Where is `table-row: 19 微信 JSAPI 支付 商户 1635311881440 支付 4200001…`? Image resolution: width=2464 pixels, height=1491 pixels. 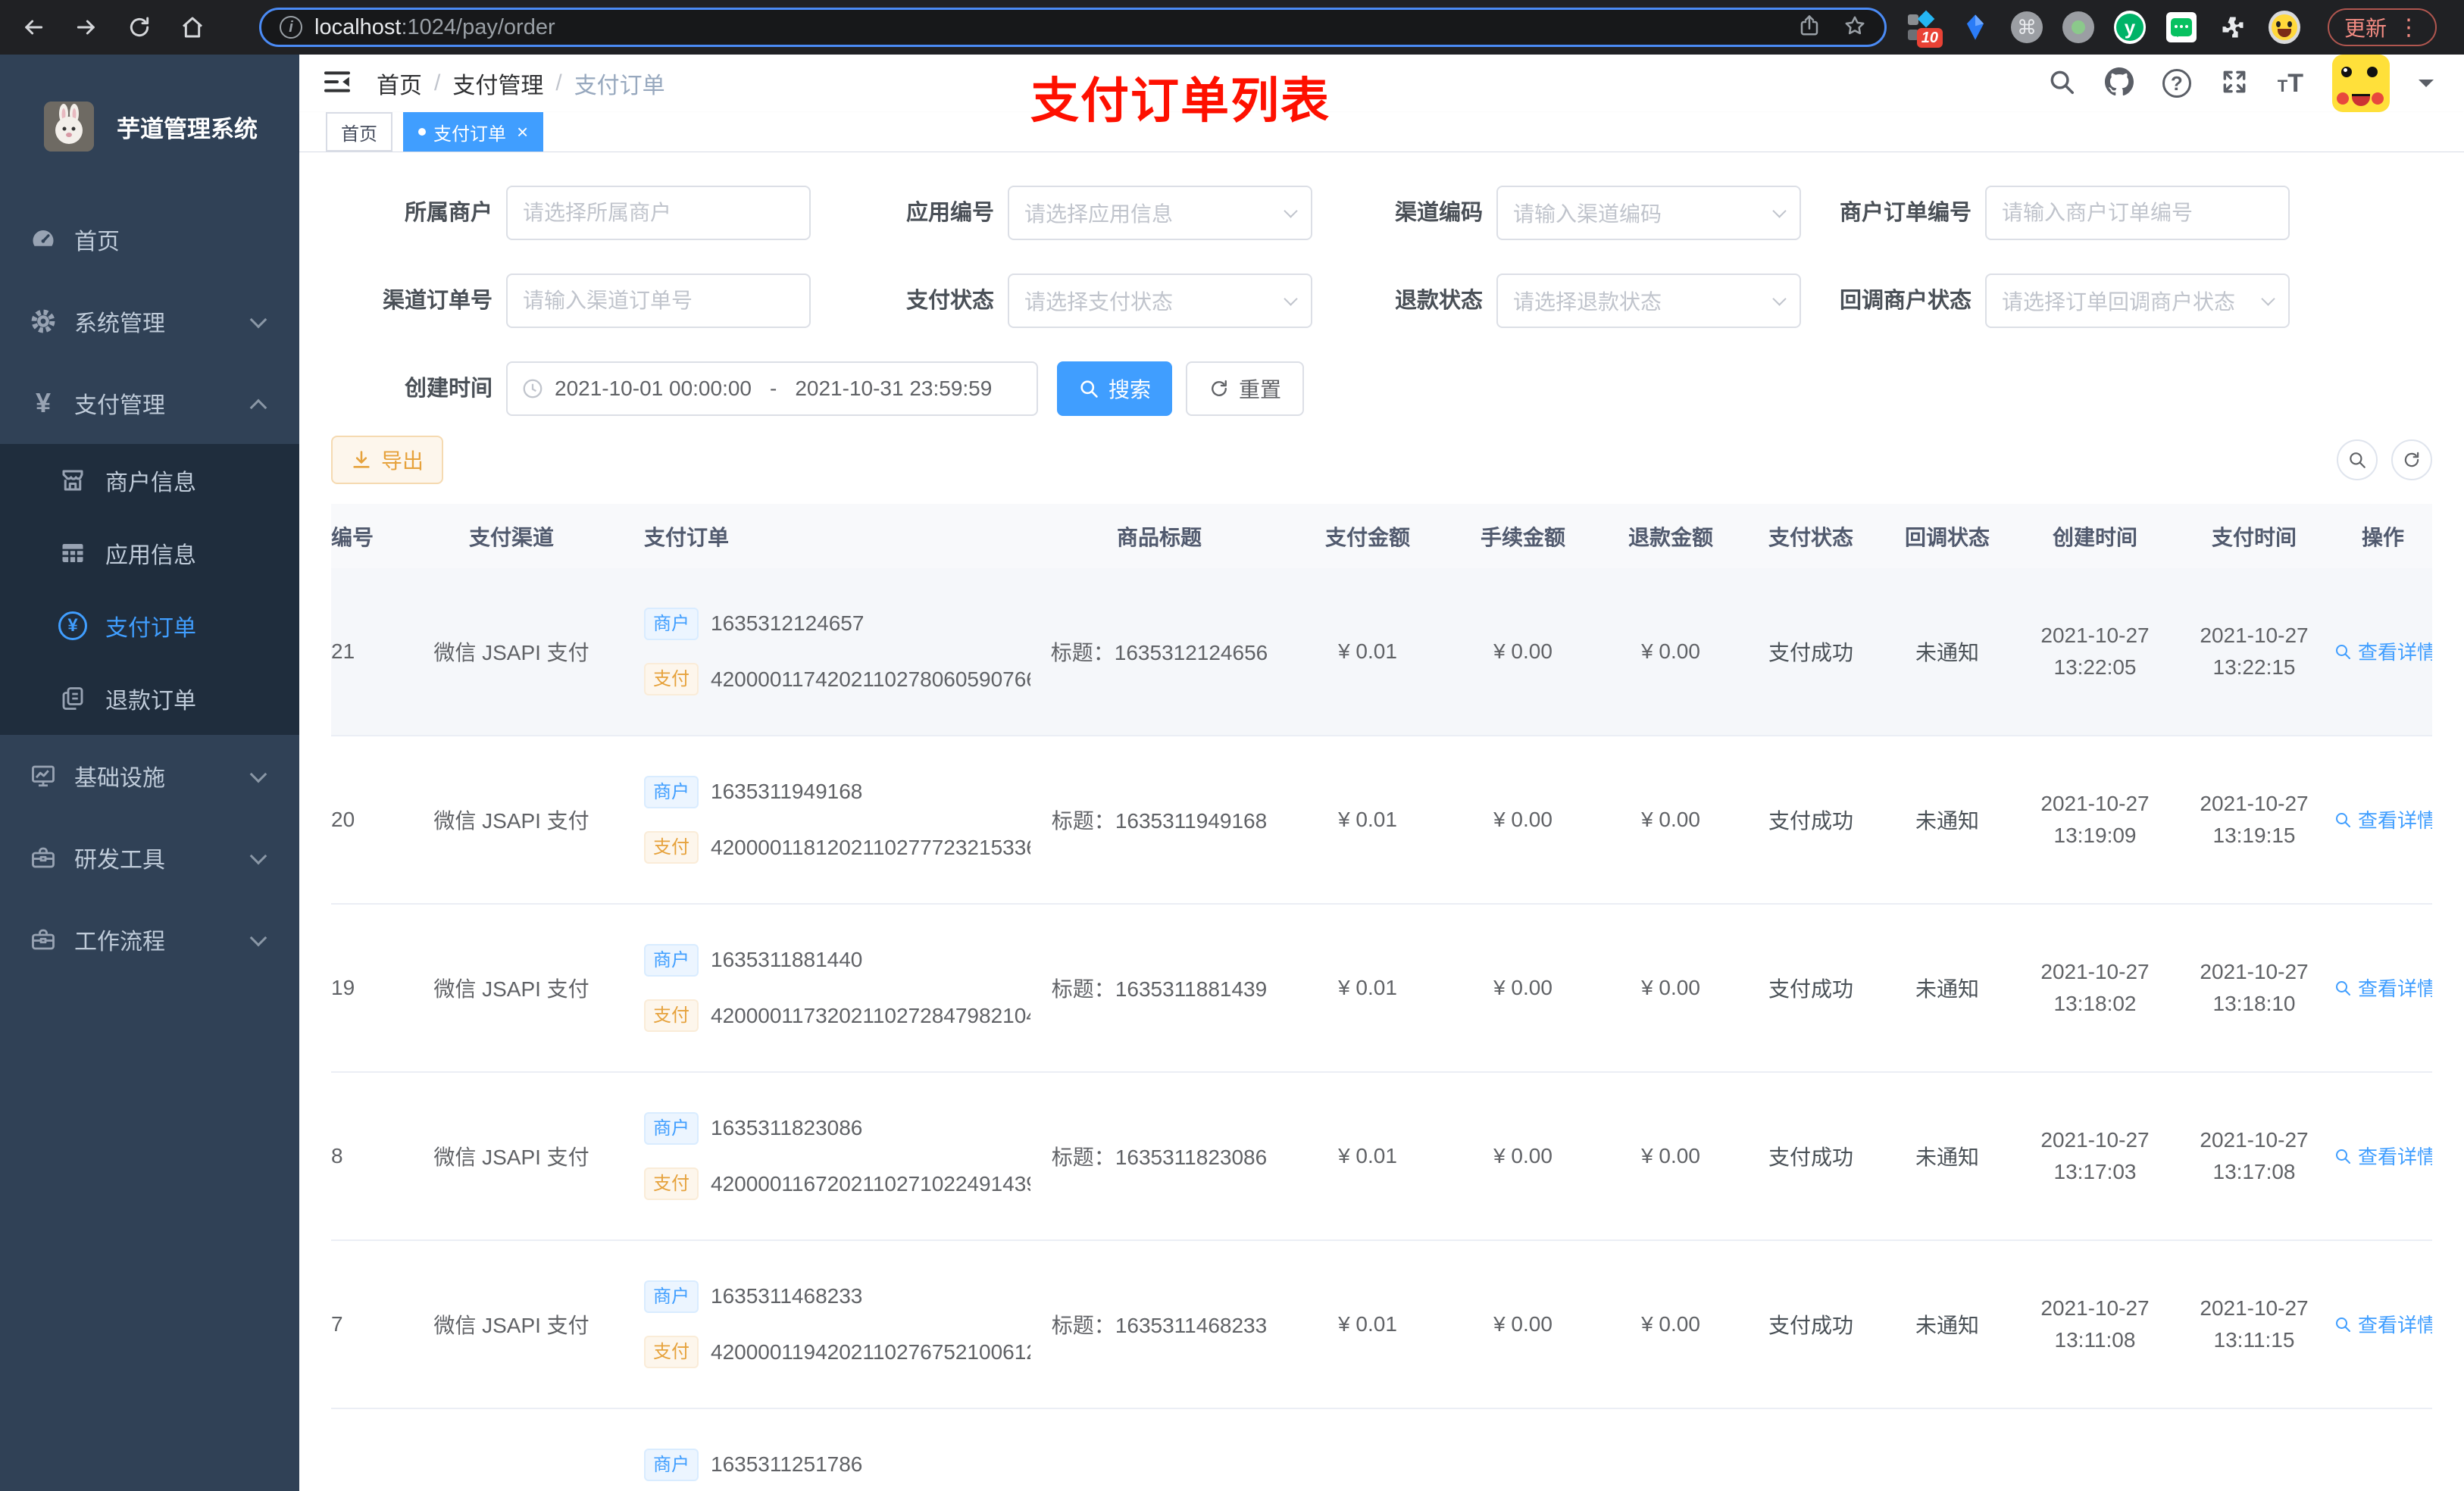
table-row: 19 微信 JSAPI 支付 商户 1635311881440 支付 4200001… is located at coordinates (1381, 989).